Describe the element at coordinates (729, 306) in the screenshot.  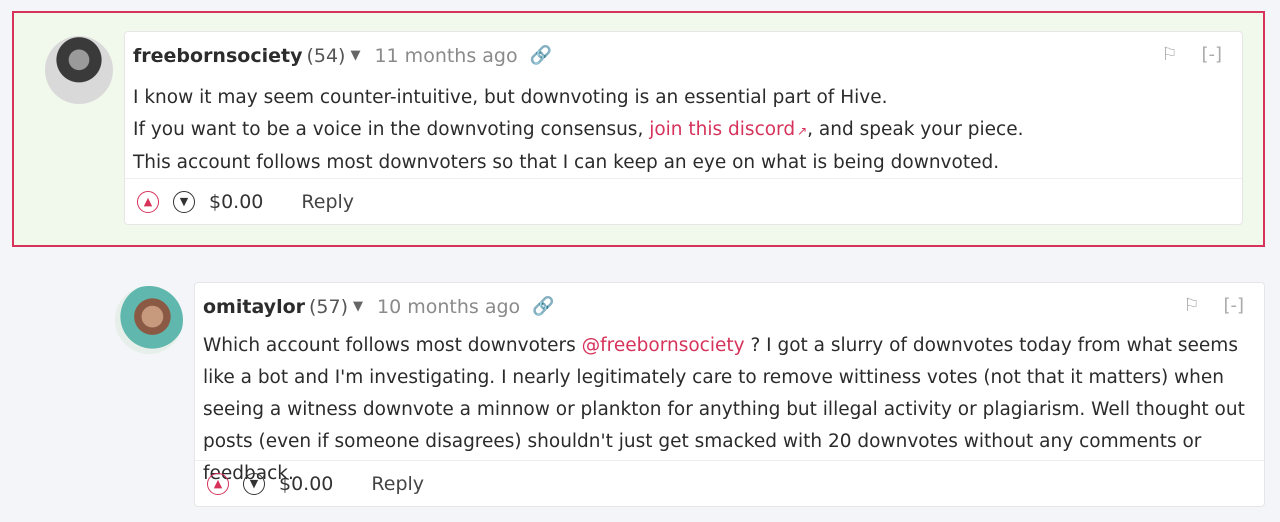
I see `comment-header: omitaylor (57) ▼ 10 months ago 🔗` at that location.